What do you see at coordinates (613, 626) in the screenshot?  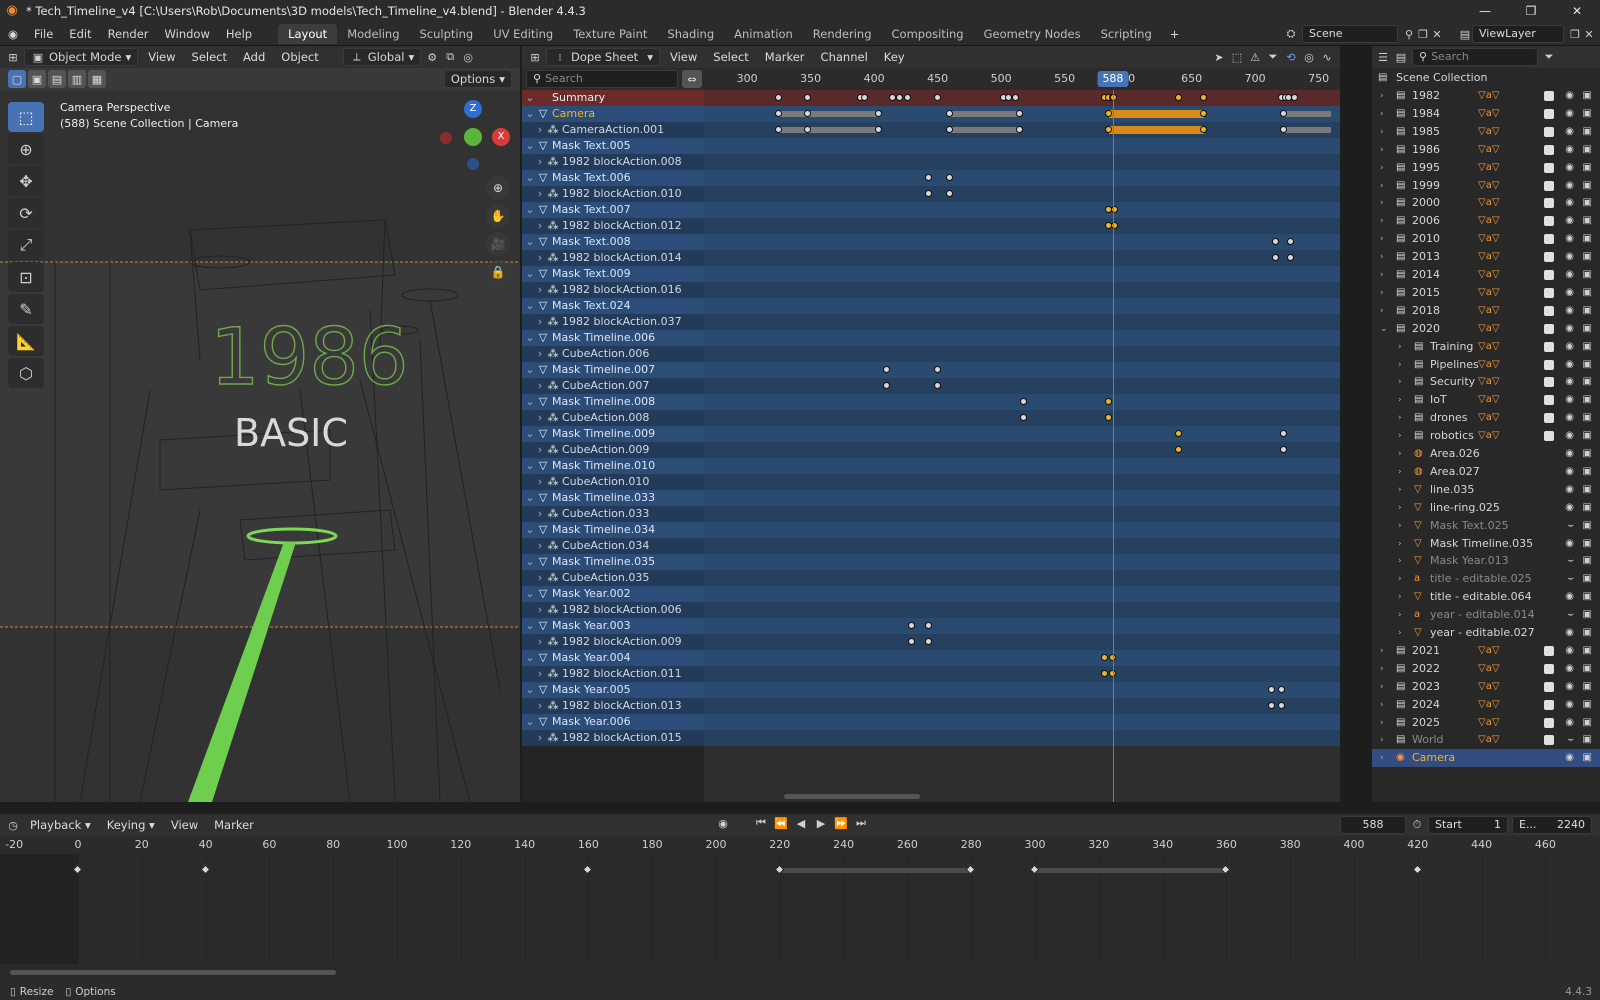 I see `channel-obj: ⌄ ▽ Mask Year.003` at bounding box center [613, 626].